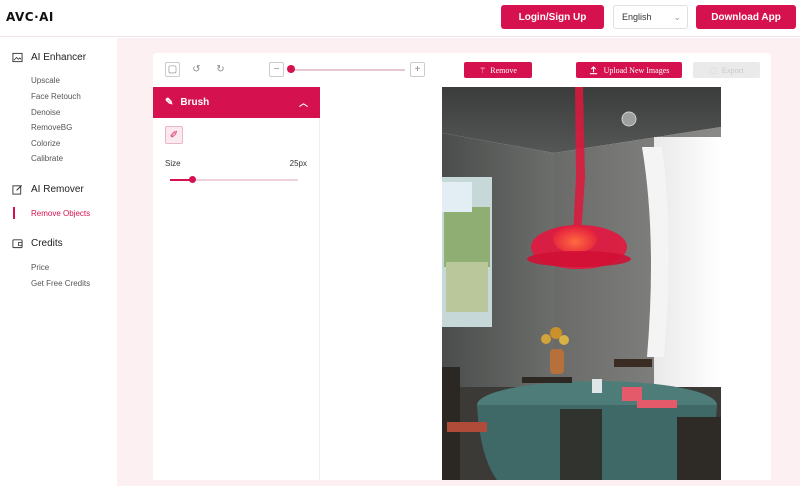  I want to click on zoom-slider-handle, so click(291, 69).